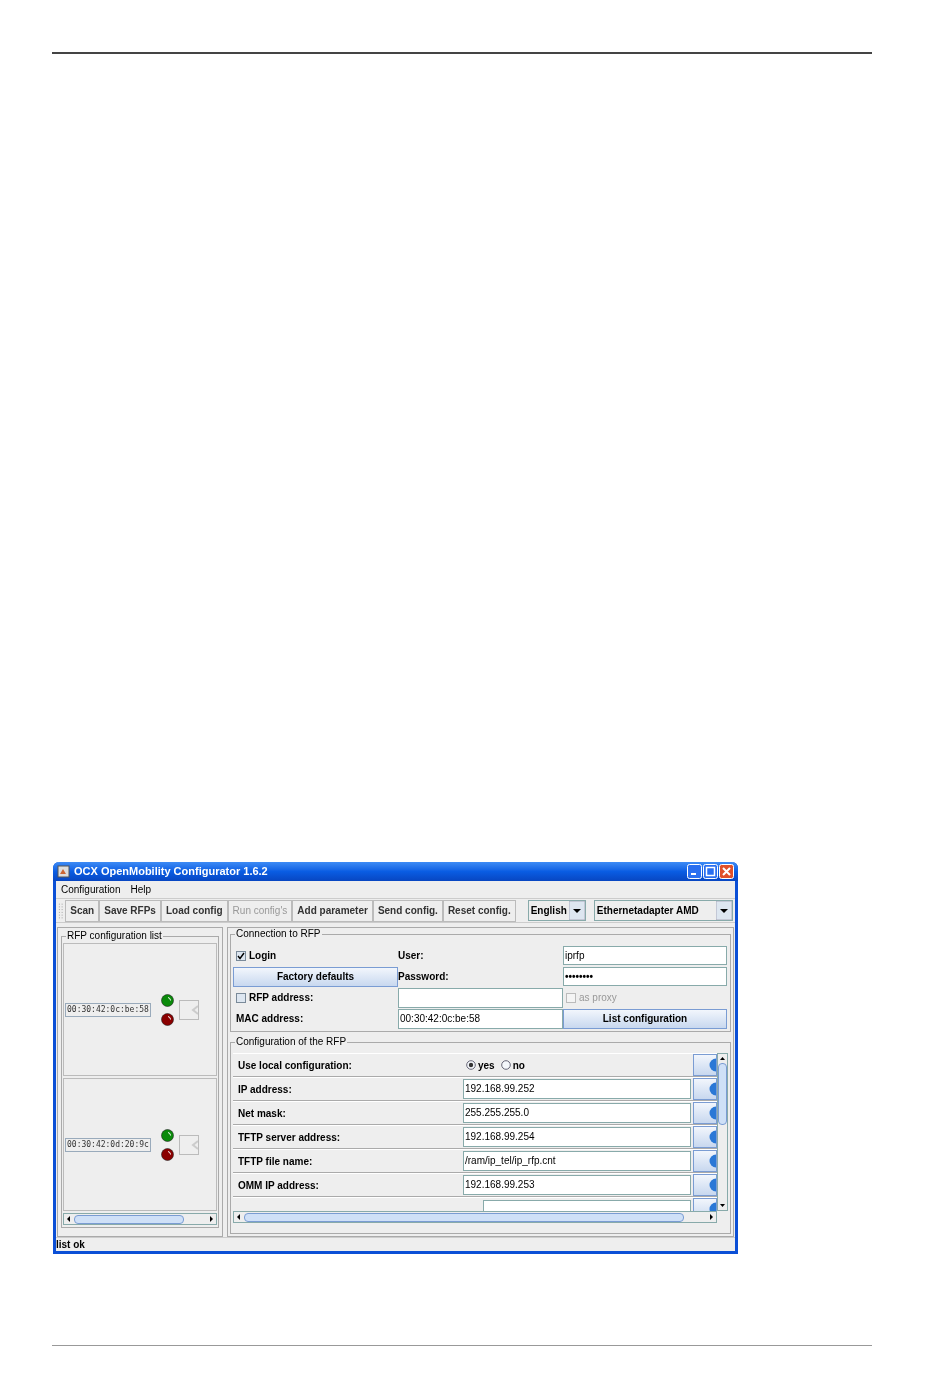 Image resolution: width=950 pixels, height=1378 pixels. I want to click on login-label: Login, so click(263, 956).